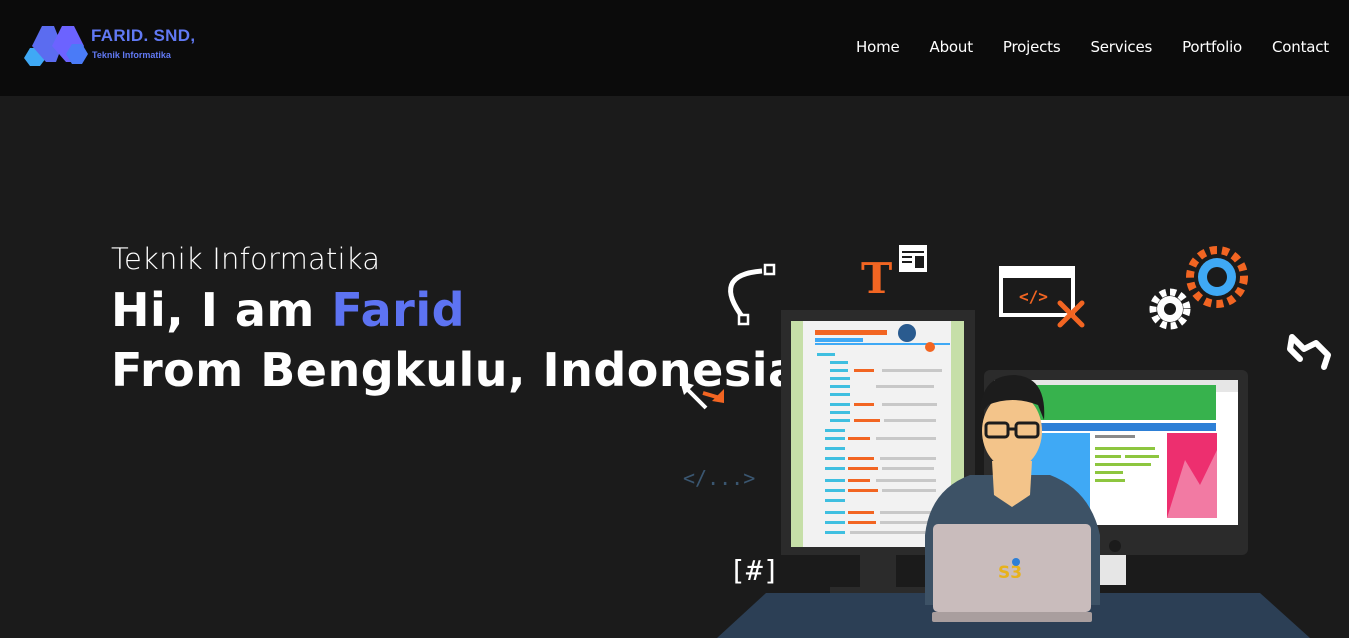 This screenshot has width=1349, height=638. I want to click on browser-code-label: </>, so click(1033, 296).